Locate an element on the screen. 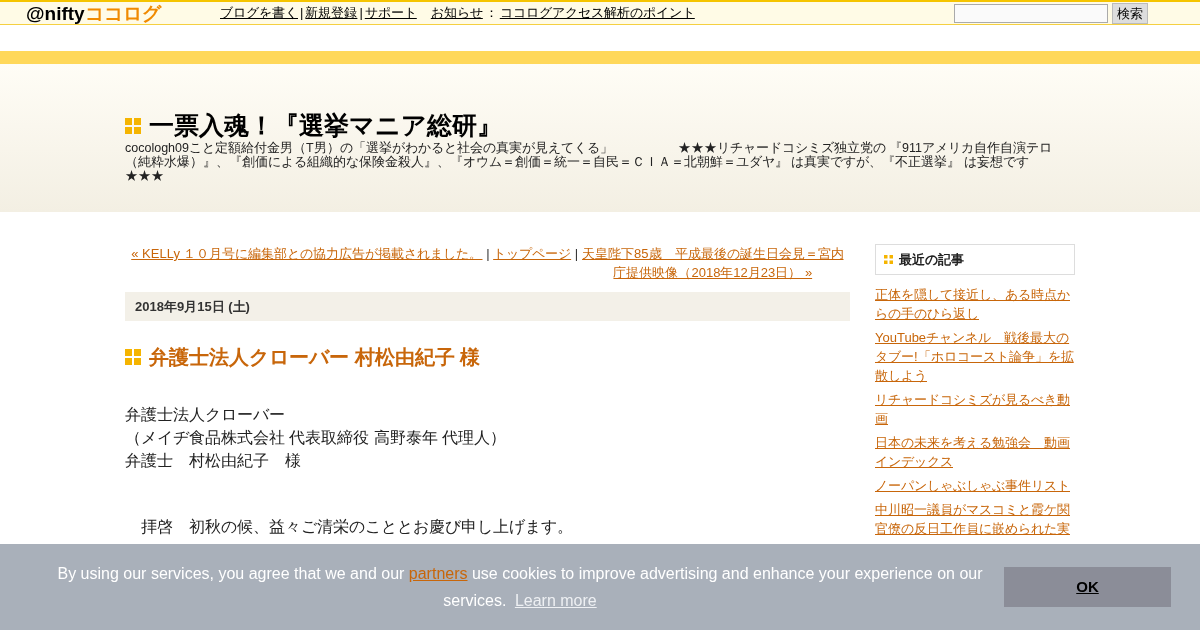 The image size is (1200, 630). heading-icon is located at coordinates (888, 259).